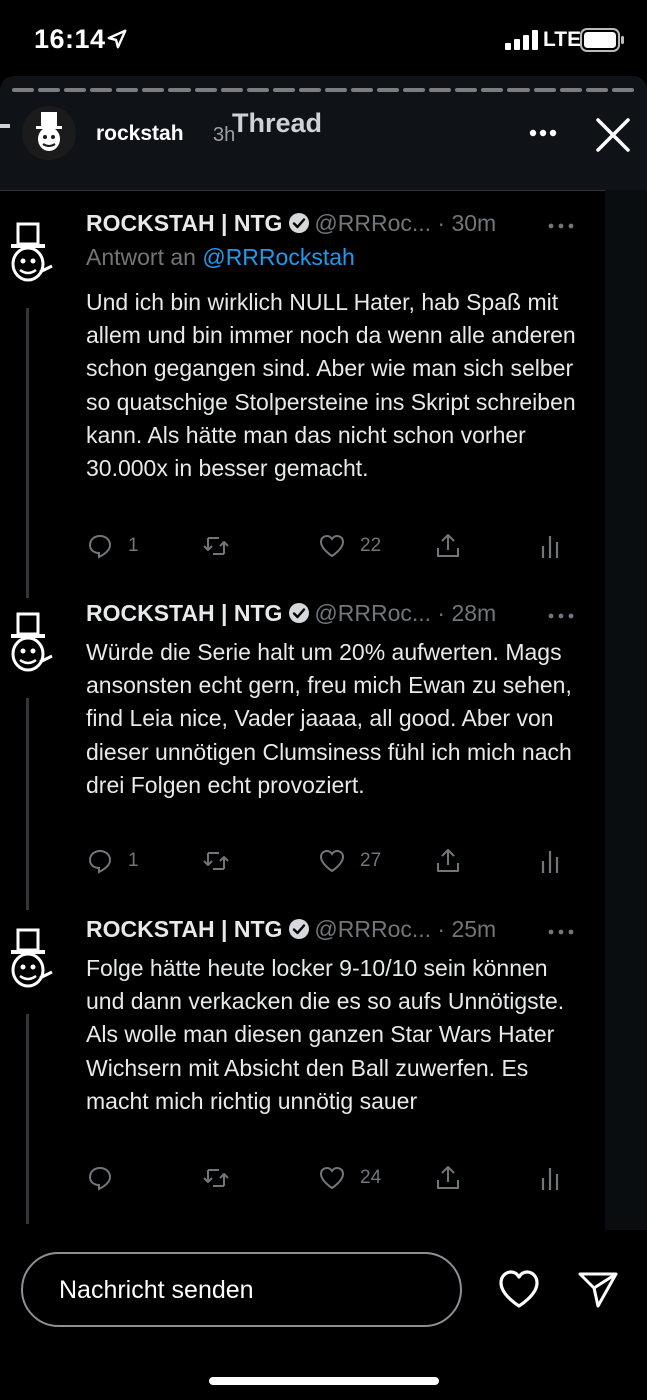  Describe the element at coordinates (371, 1177) in the screenshot. I see `like-count: 24` at that location.